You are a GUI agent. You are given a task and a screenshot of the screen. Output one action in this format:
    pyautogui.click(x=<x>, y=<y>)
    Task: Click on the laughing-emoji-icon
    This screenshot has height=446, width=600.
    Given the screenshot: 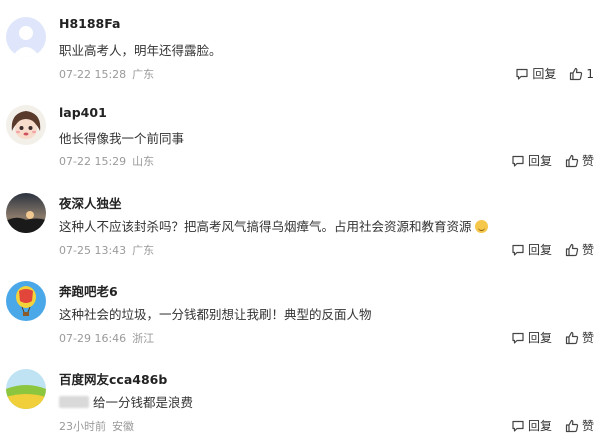 What is the action you would take?
    pyautogui.click(x=481, y=226)
    